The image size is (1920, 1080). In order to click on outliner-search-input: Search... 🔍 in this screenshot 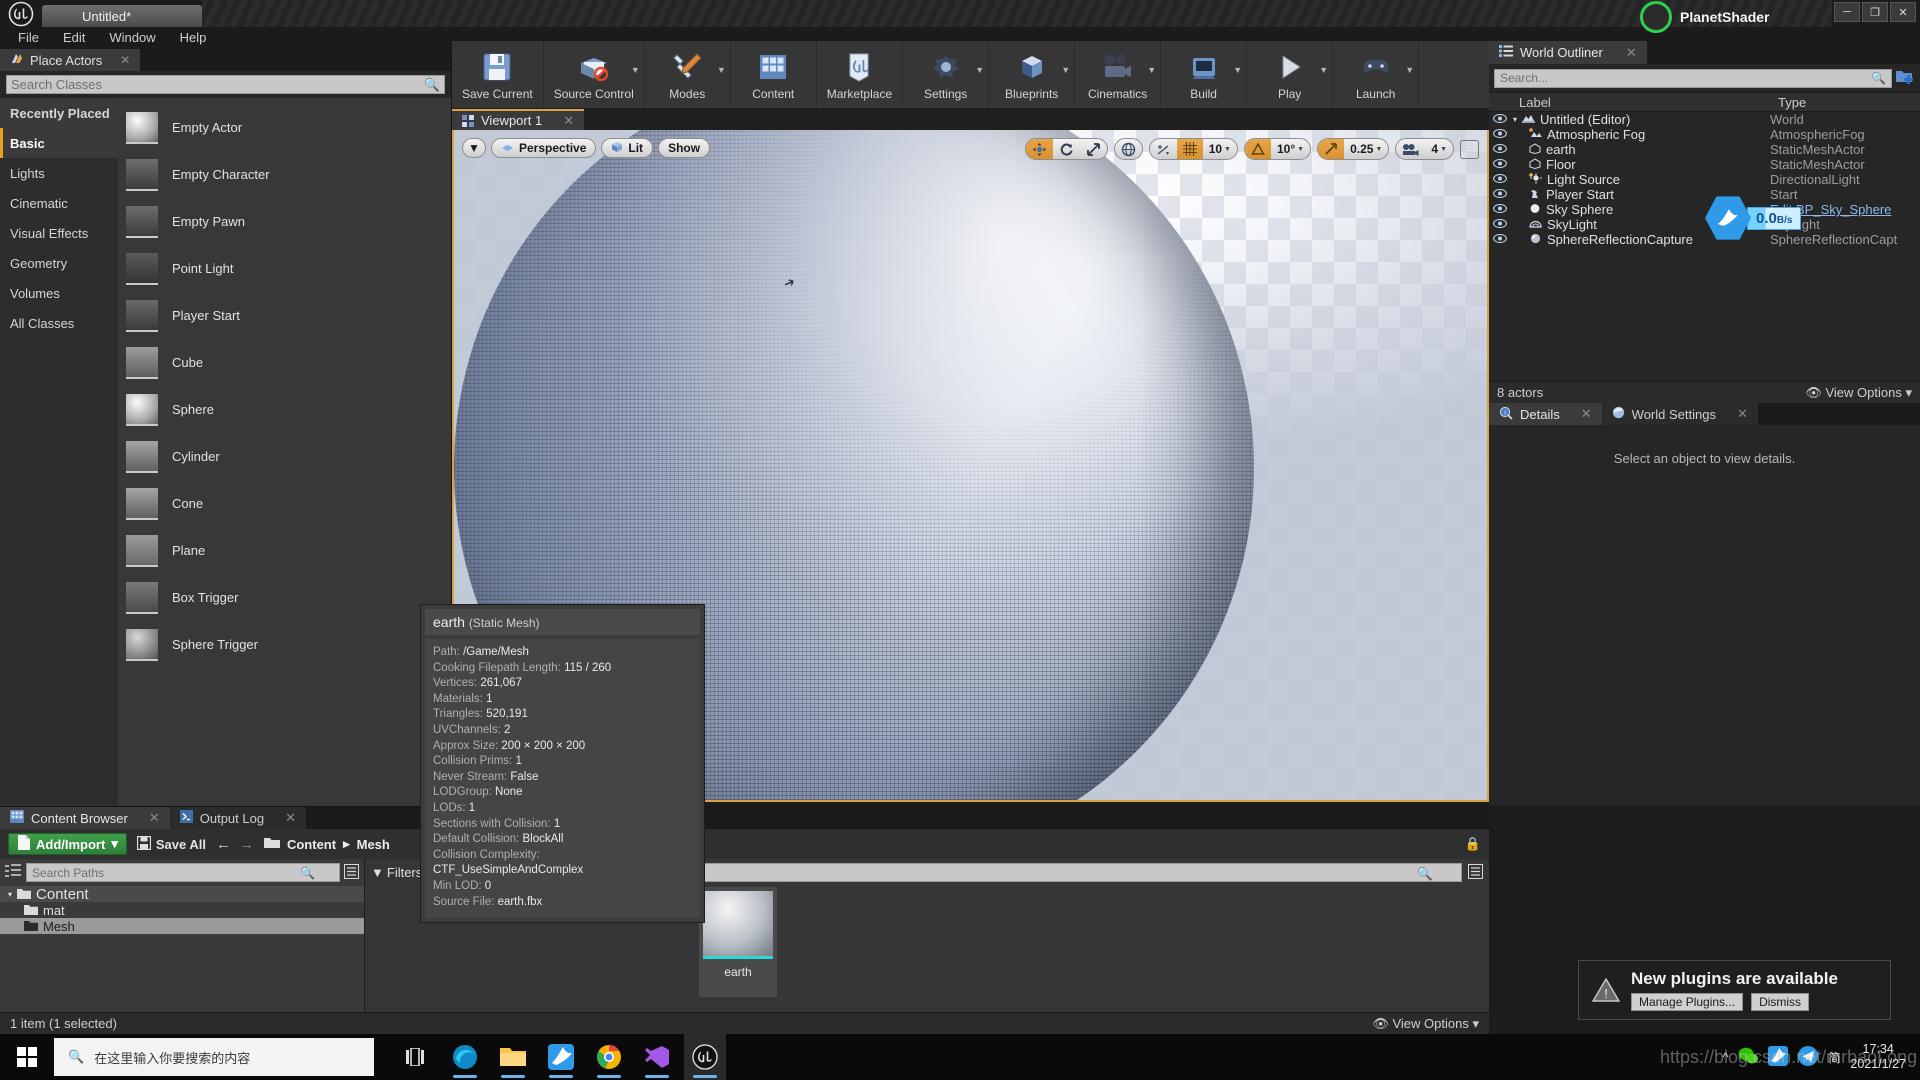, I will do `click(1693, 78)`.